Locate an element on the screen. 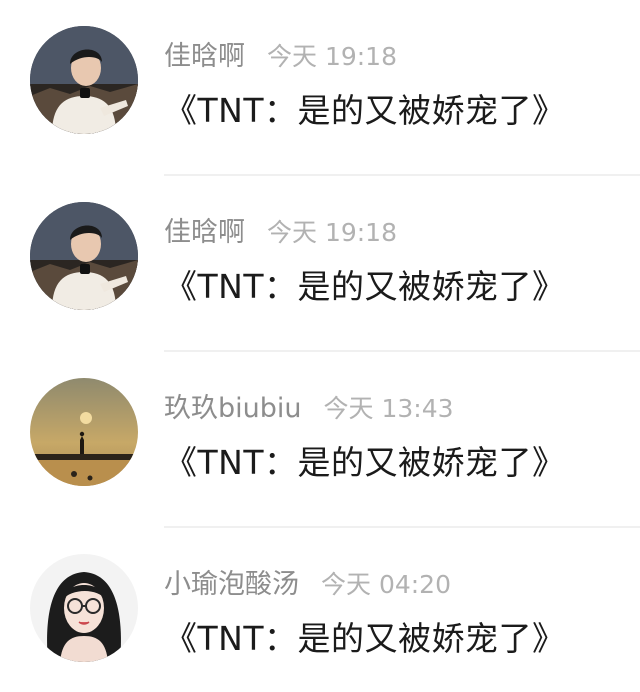 The height and width of the screenshot is (692, 640). comment-meta: 小瑜泡酸汤 今天 04:20 is located at coordinates (307, 582).